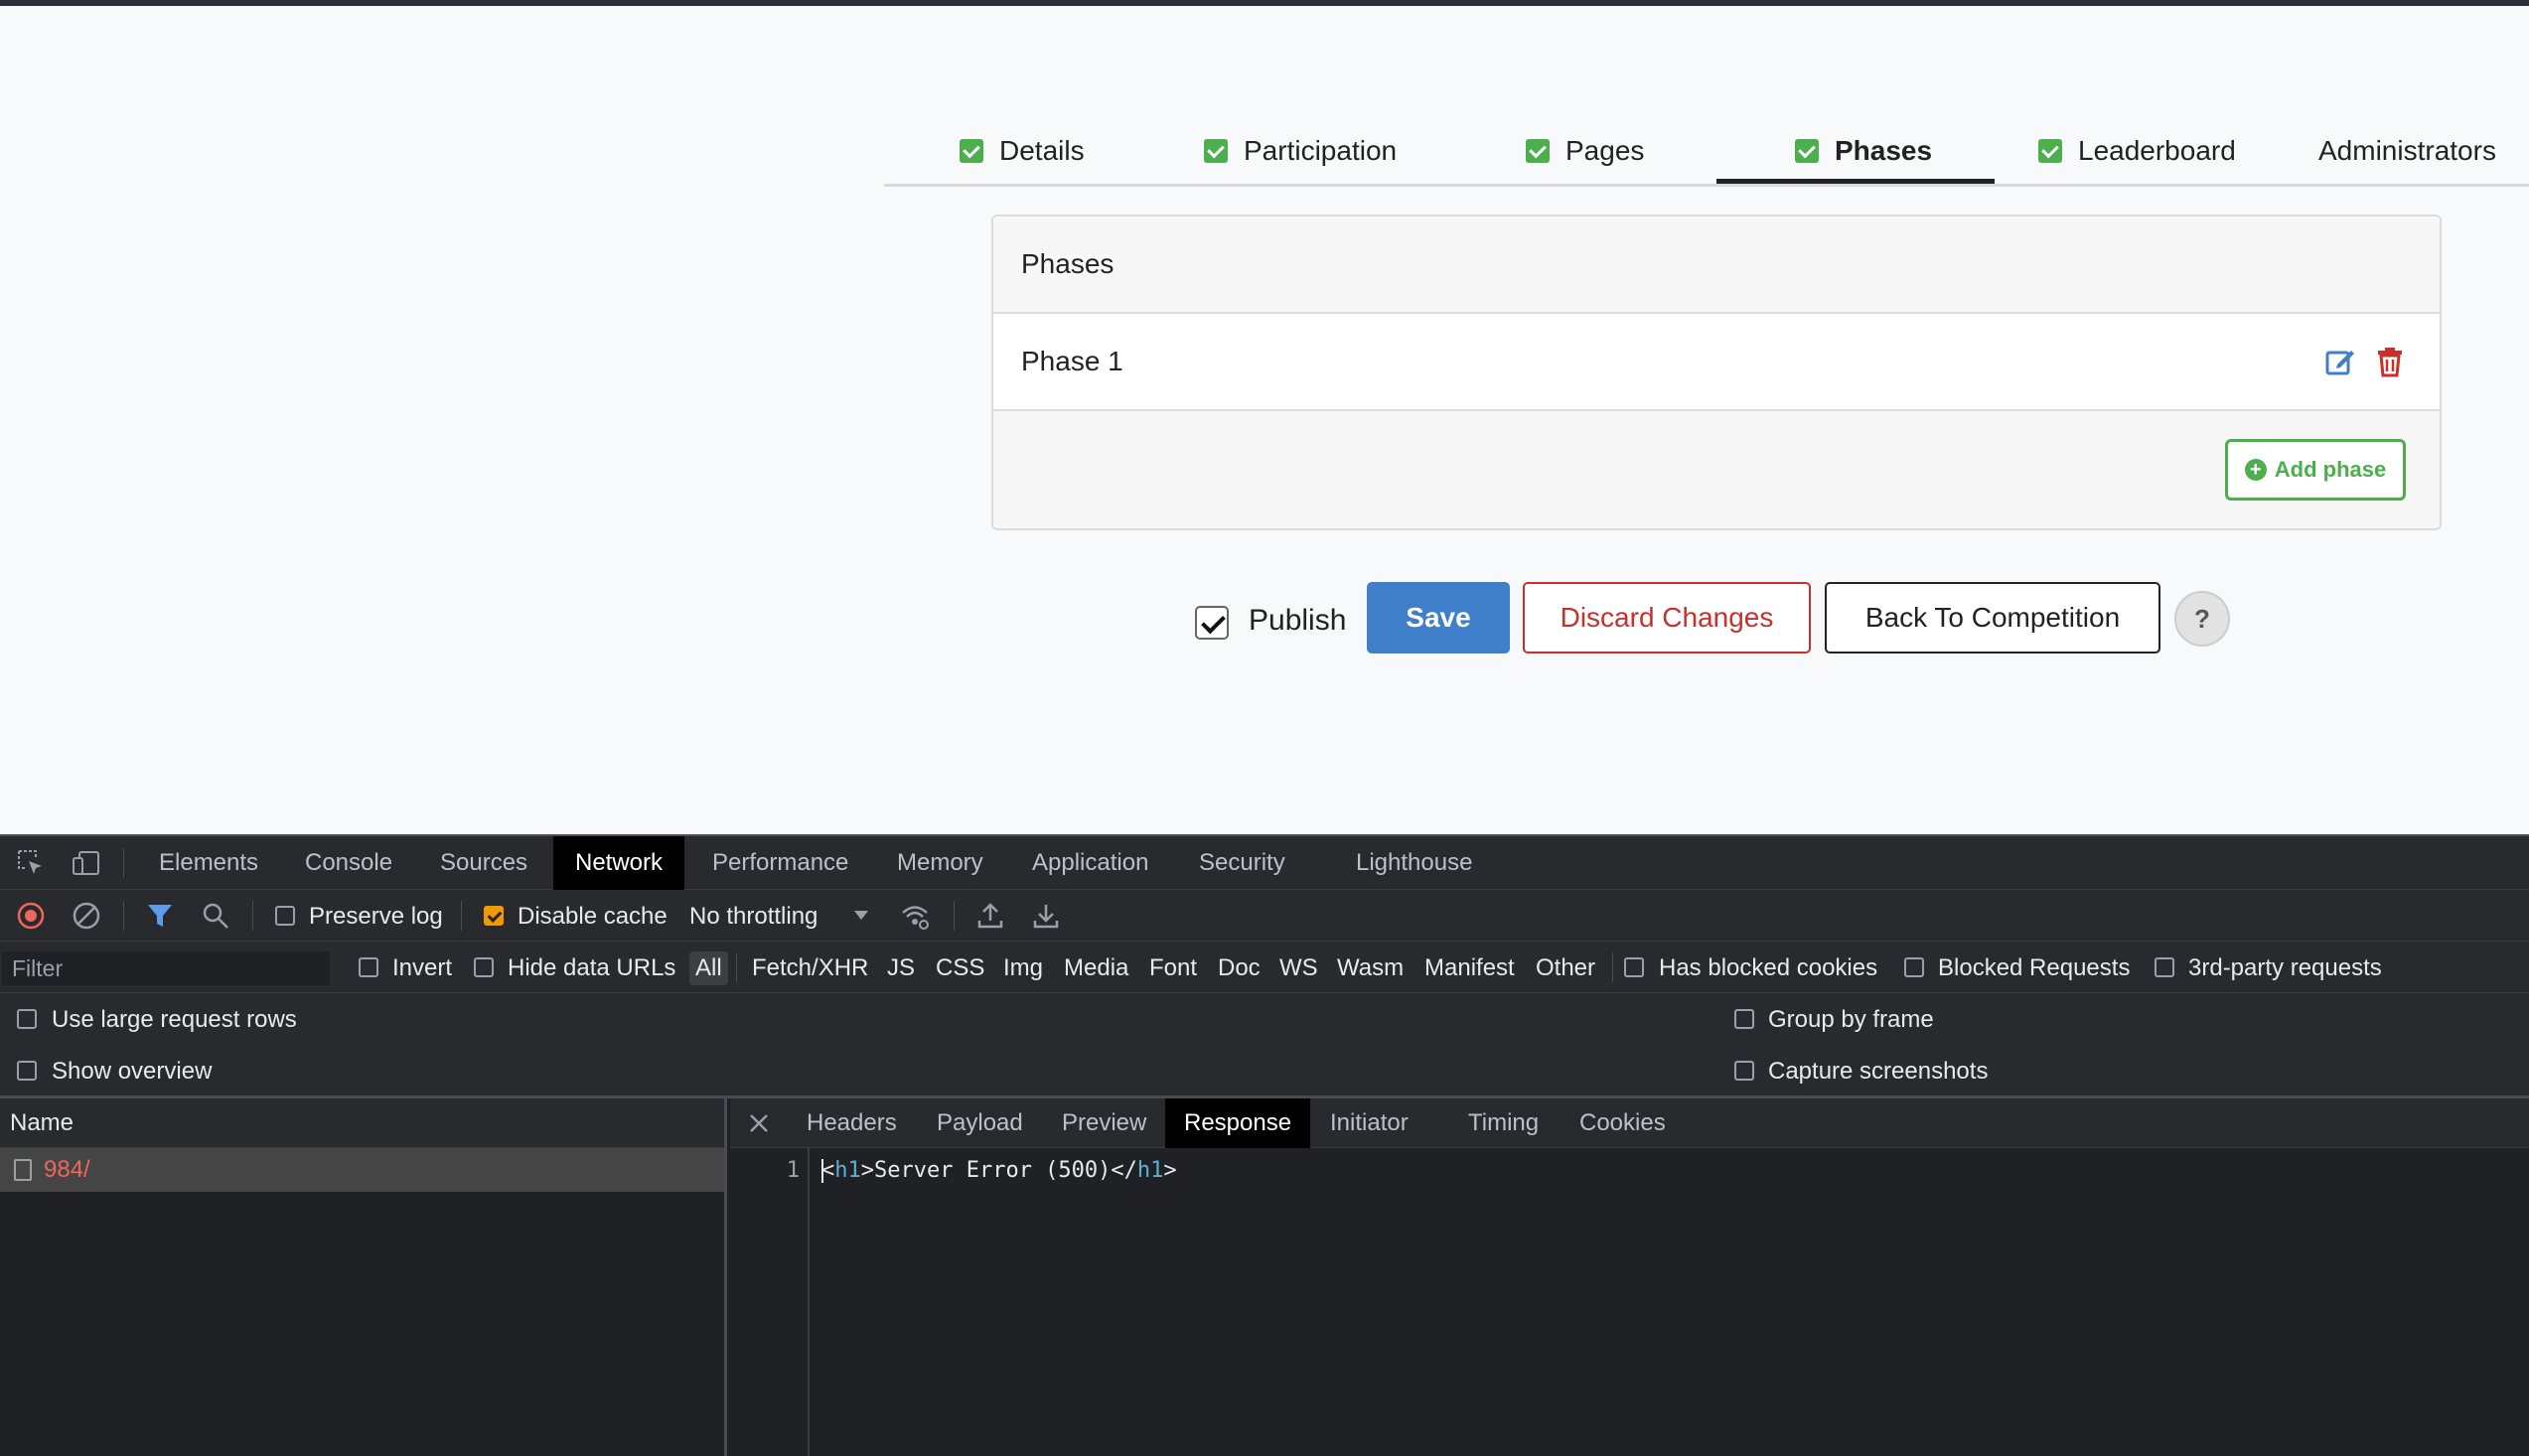 Image resolution: width=2529 pixels, height=1456 pixels. I want to click on invert-checkbox, so click(368, 967).